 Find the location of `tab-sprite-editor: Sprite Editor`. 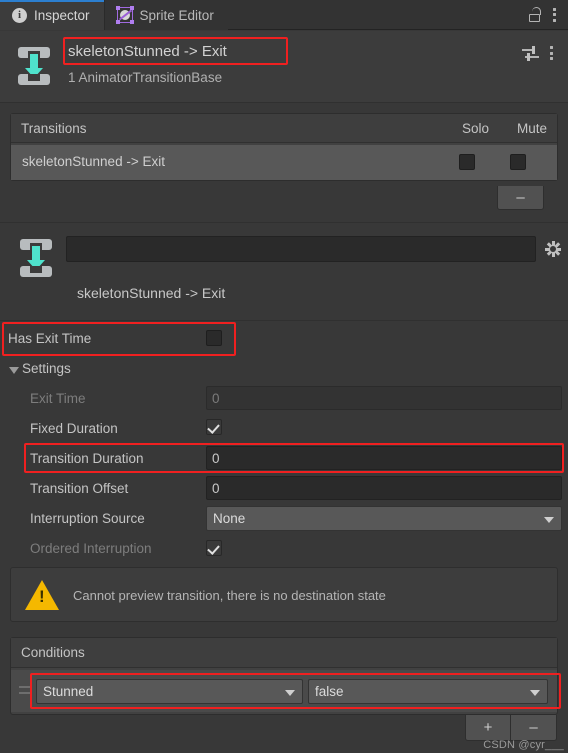

tab-sprite-editor: Sprite Editor is located at coordinates (166, 15).